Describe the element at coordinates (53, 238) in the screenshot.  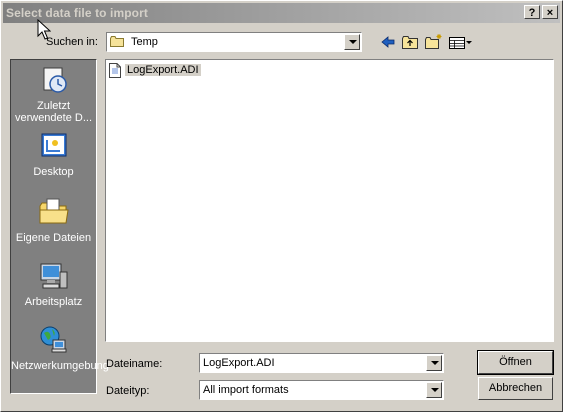
I see `place-label: Eigene Dateien` at that location.